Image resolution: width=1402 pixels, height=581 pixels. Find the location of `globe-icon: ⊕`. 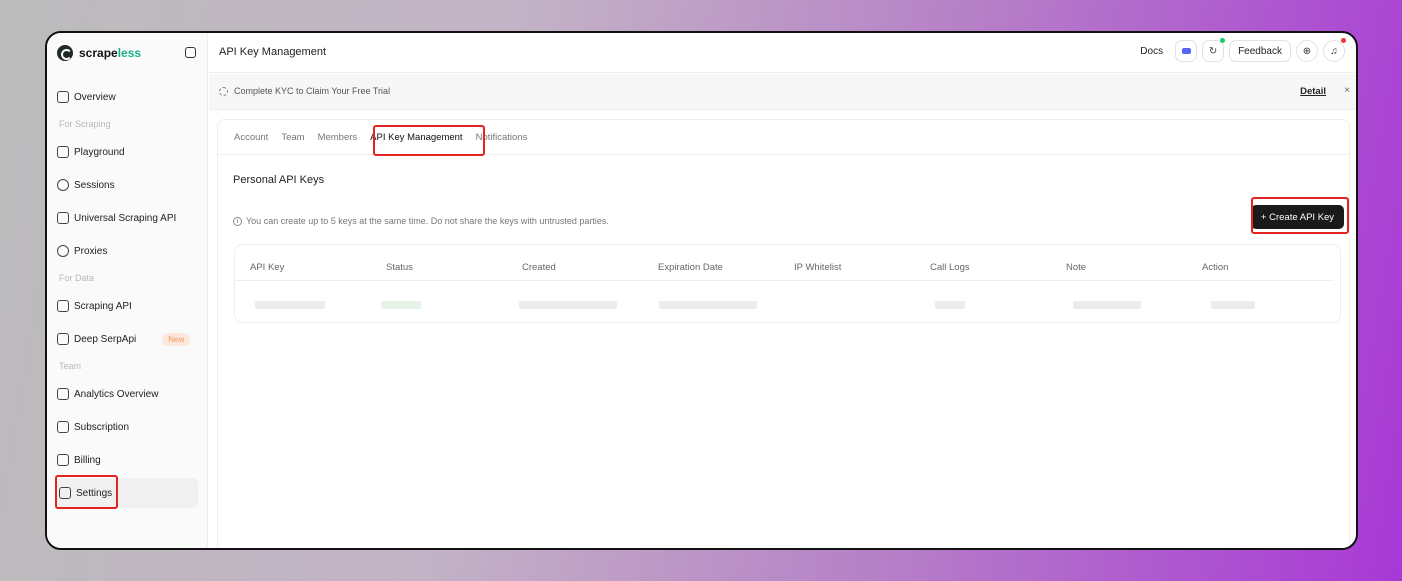

globe-icon: ⊕ is located at coordinates (1307, 51).